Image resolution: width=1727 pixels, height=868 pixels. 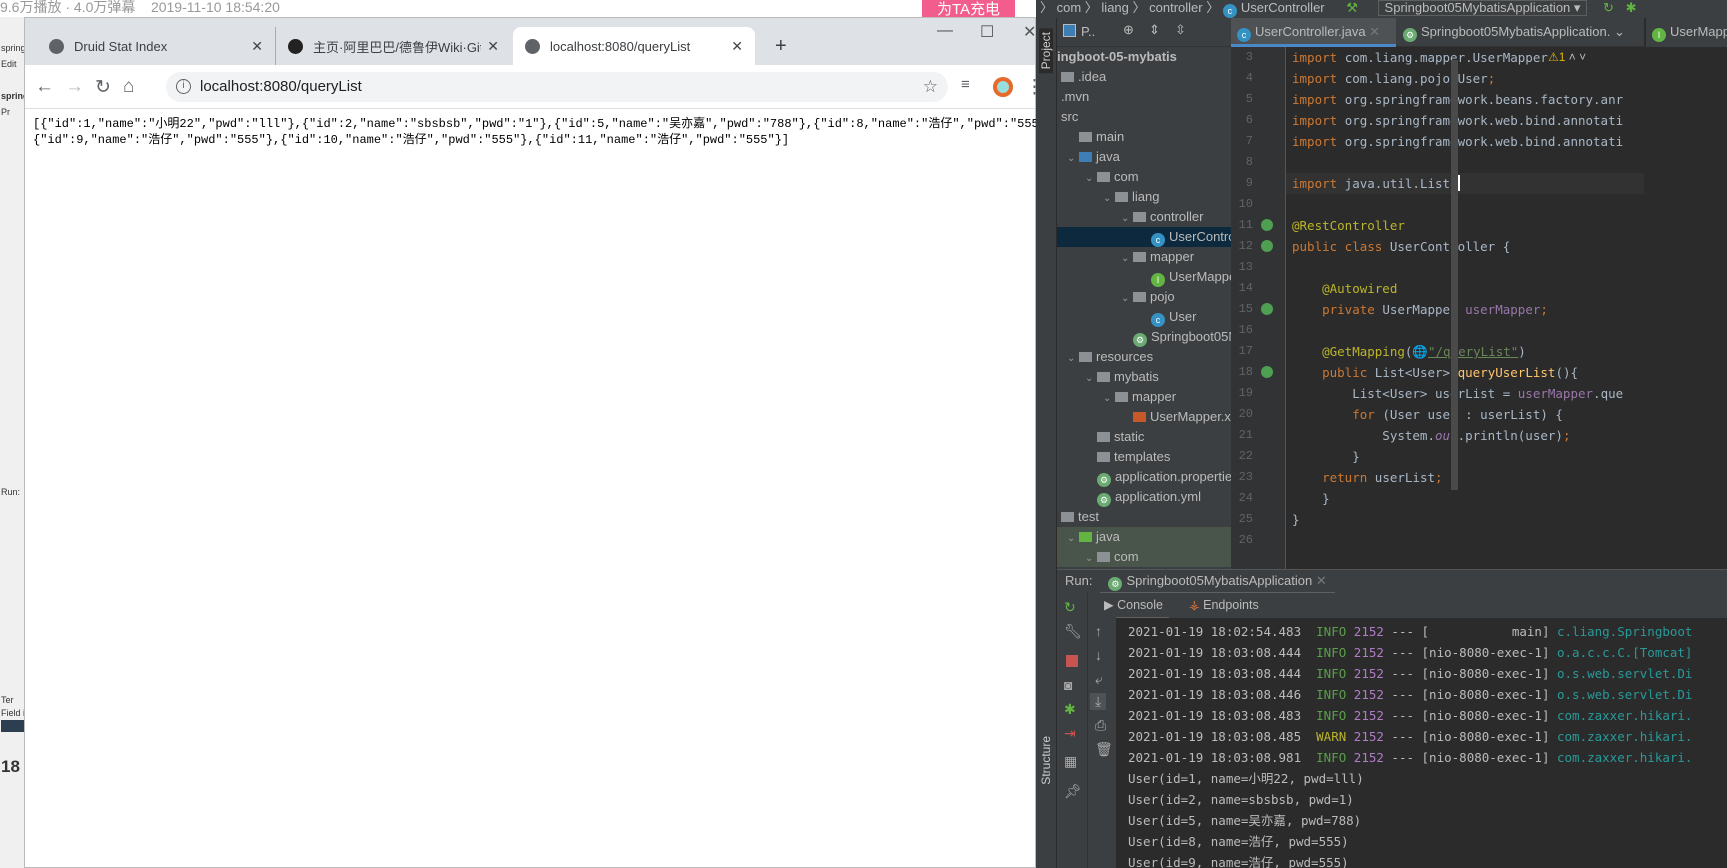 What do you see at coordinates (1099, 679) in the screenshot?
I see `soft-wrap-icon: ⤶` at bounding box center [1099, 679].